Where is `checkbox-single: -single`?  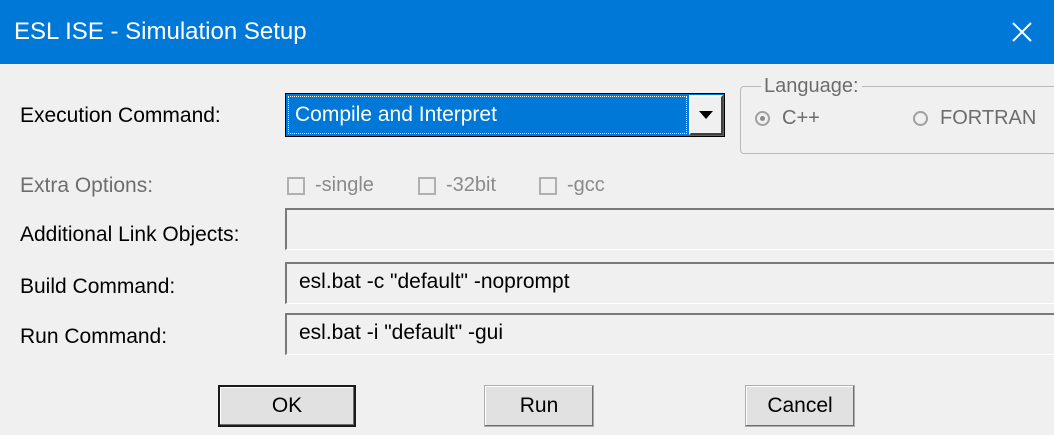 checkbox-single: -single is located at coordinates (330, 185).